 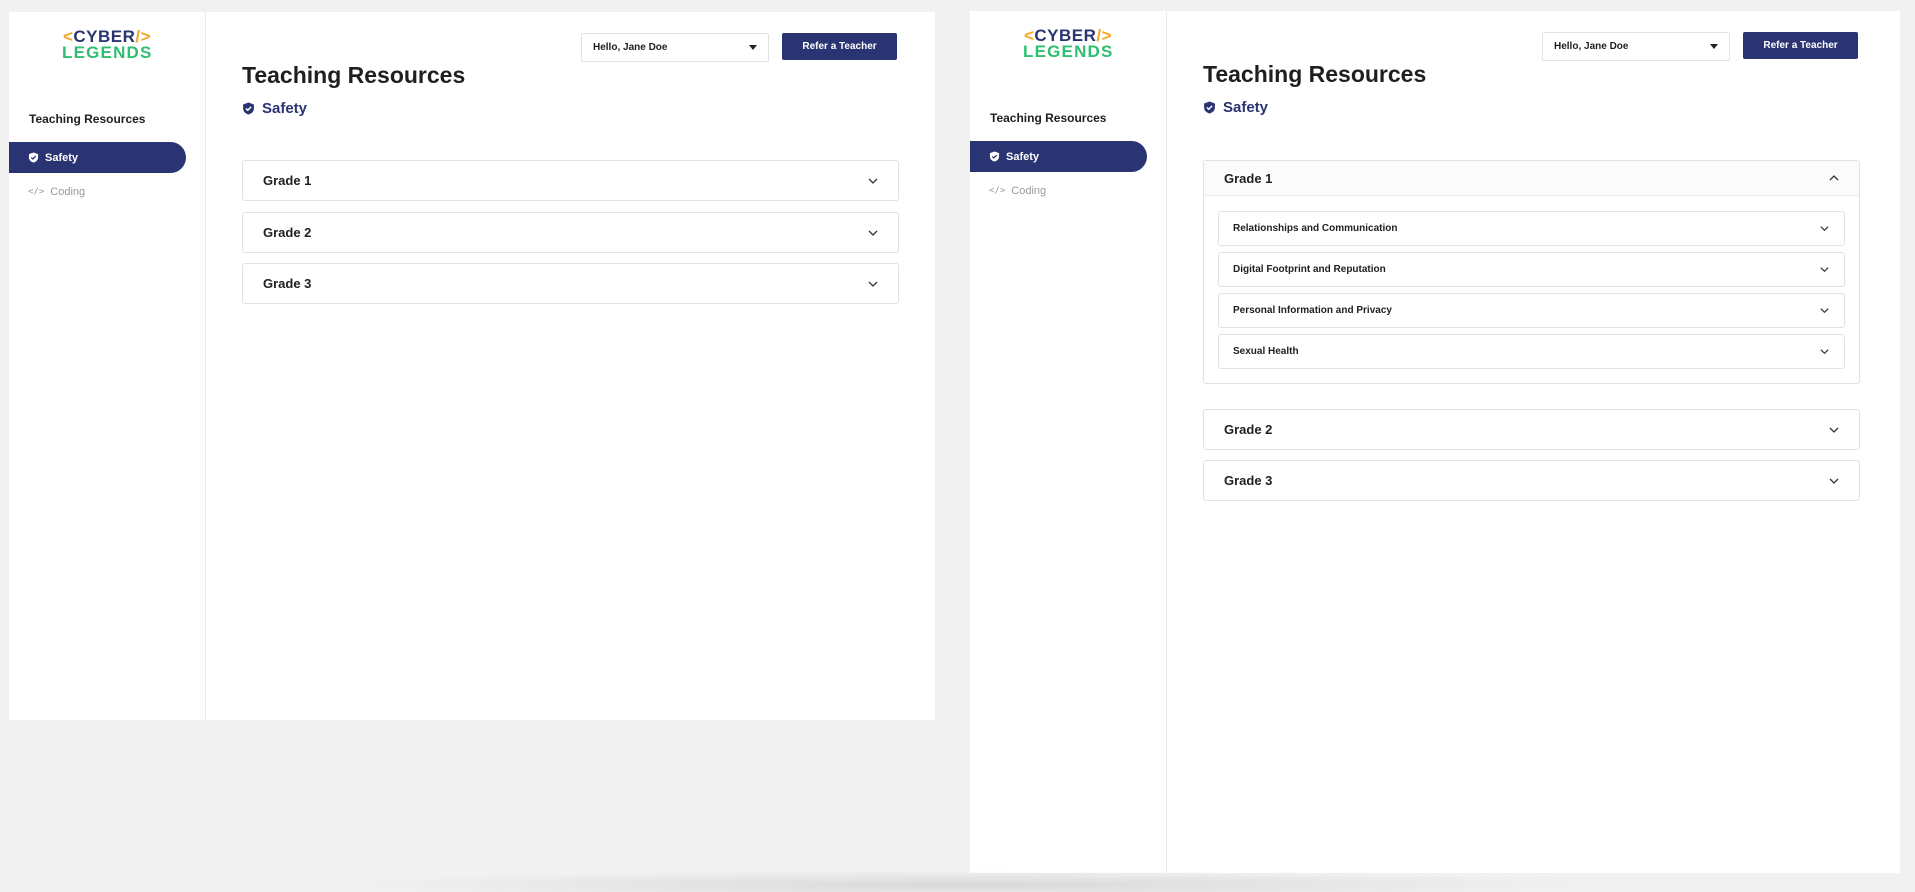 I want to click on topic-accordion: Relationships and Communication, so click(x=1531, y=228).